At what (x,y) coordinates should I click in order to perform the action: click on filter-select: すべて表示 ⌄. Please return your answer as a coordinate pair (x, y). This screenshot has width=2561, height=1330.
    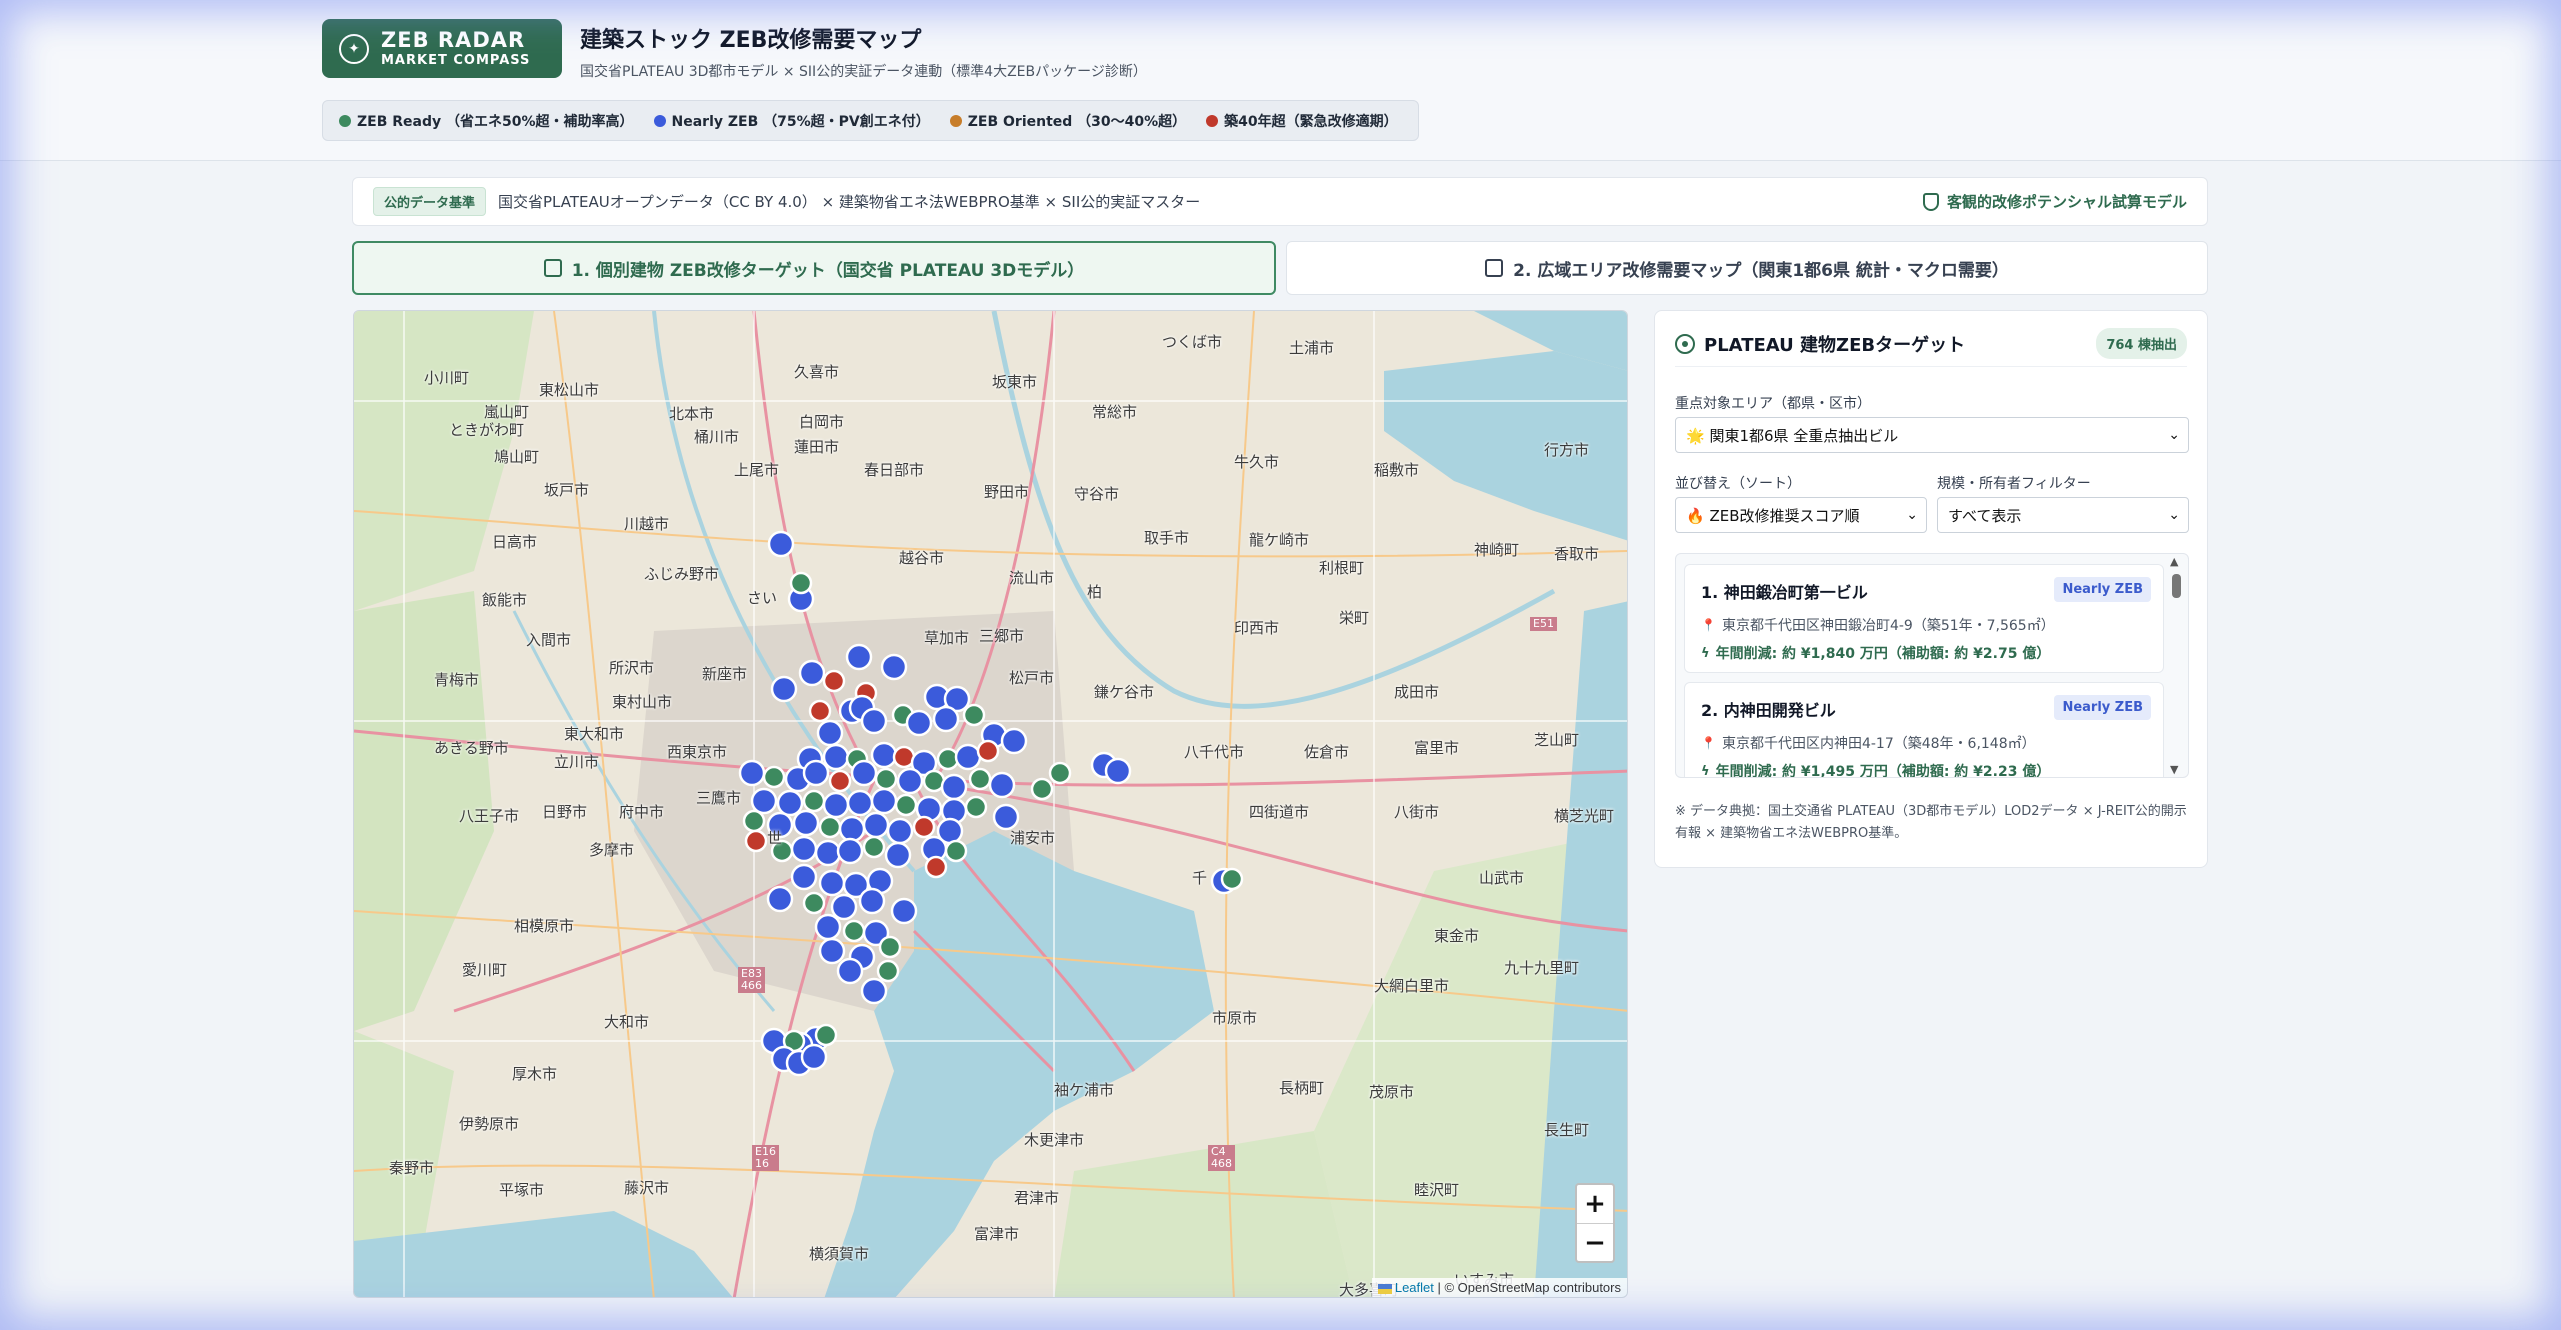
    Looking at the image, I should click on (2063, 515).